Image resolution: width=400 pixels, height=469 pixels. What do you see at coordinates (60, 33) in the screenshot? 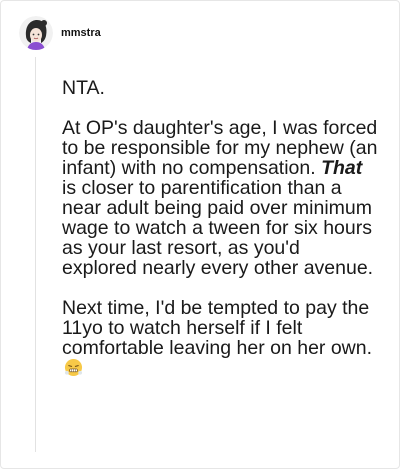
I see `comment-header: mmstra` at bounding box center [60, 33].